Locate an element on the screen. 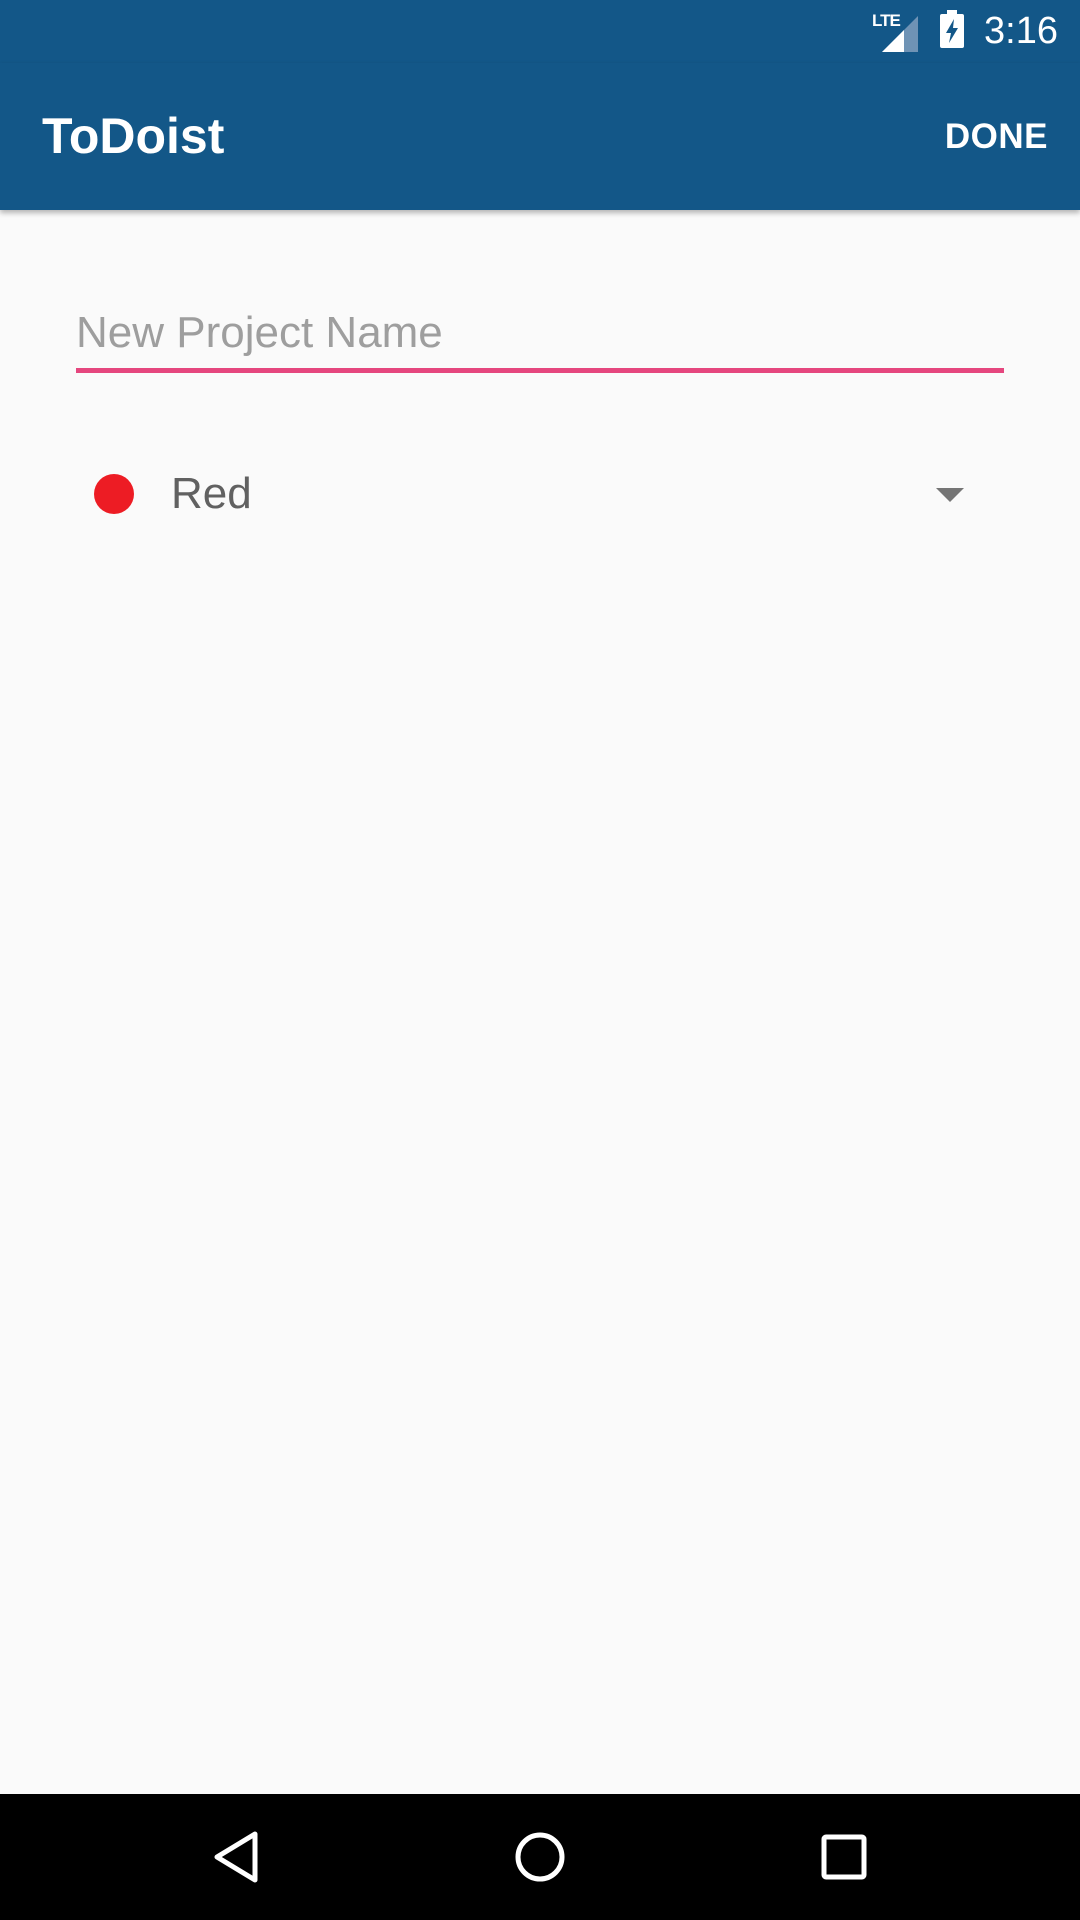 This screenshot has width=1080, height=1920. recents-button is located at coordinates (844, 1857).